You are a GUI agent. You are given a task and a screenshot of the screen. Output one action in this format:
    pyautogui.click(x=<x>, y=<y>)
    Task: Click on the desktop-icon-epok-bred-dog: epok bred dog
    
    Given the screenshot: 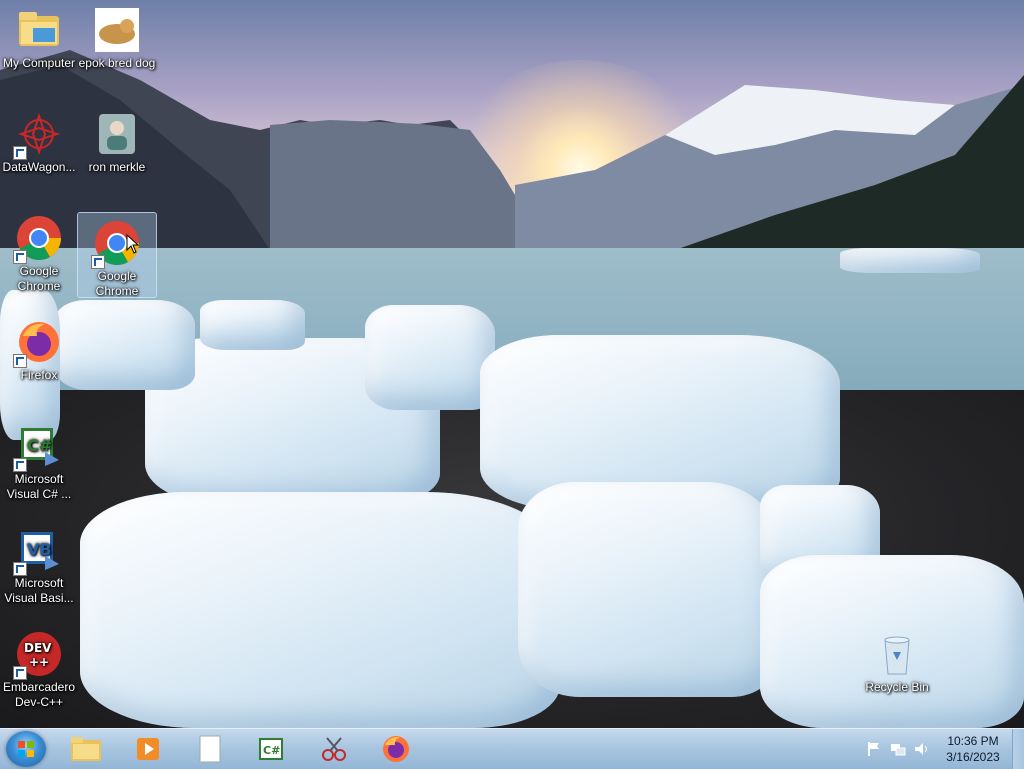 What is the action you would take?
    pyautogui.click(x=117, y=35)
    